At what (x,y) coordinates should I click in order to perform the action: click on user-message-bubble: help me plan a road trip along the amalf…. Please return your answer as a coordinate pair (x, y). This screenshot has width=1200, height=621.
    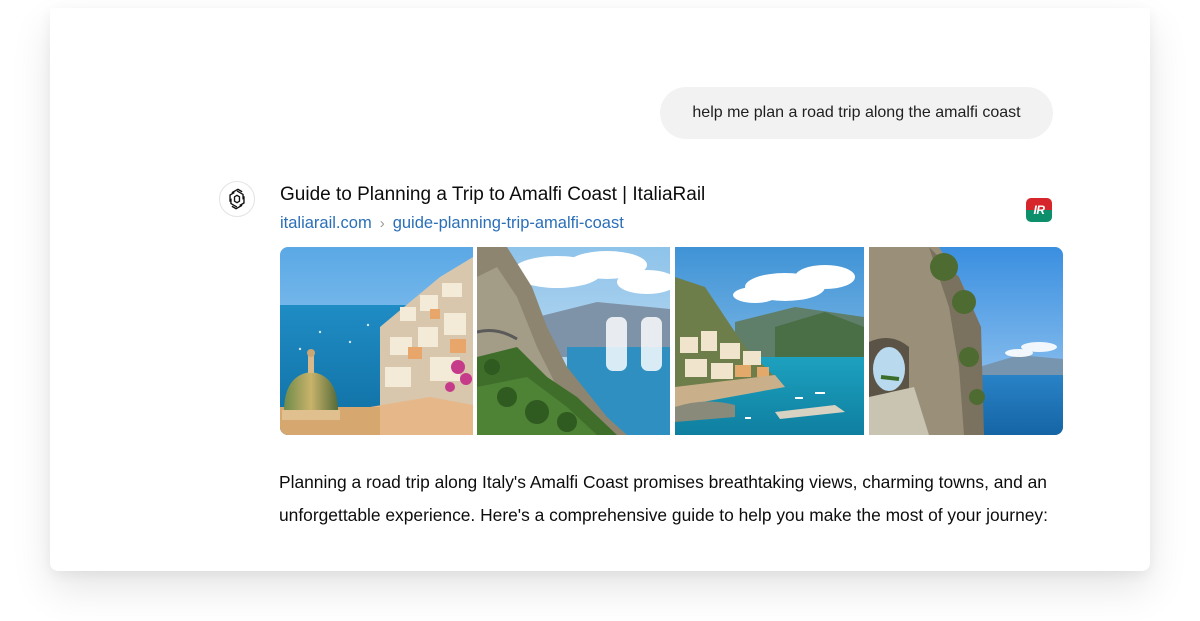
    Looking at the image, I should click on (856, 113).